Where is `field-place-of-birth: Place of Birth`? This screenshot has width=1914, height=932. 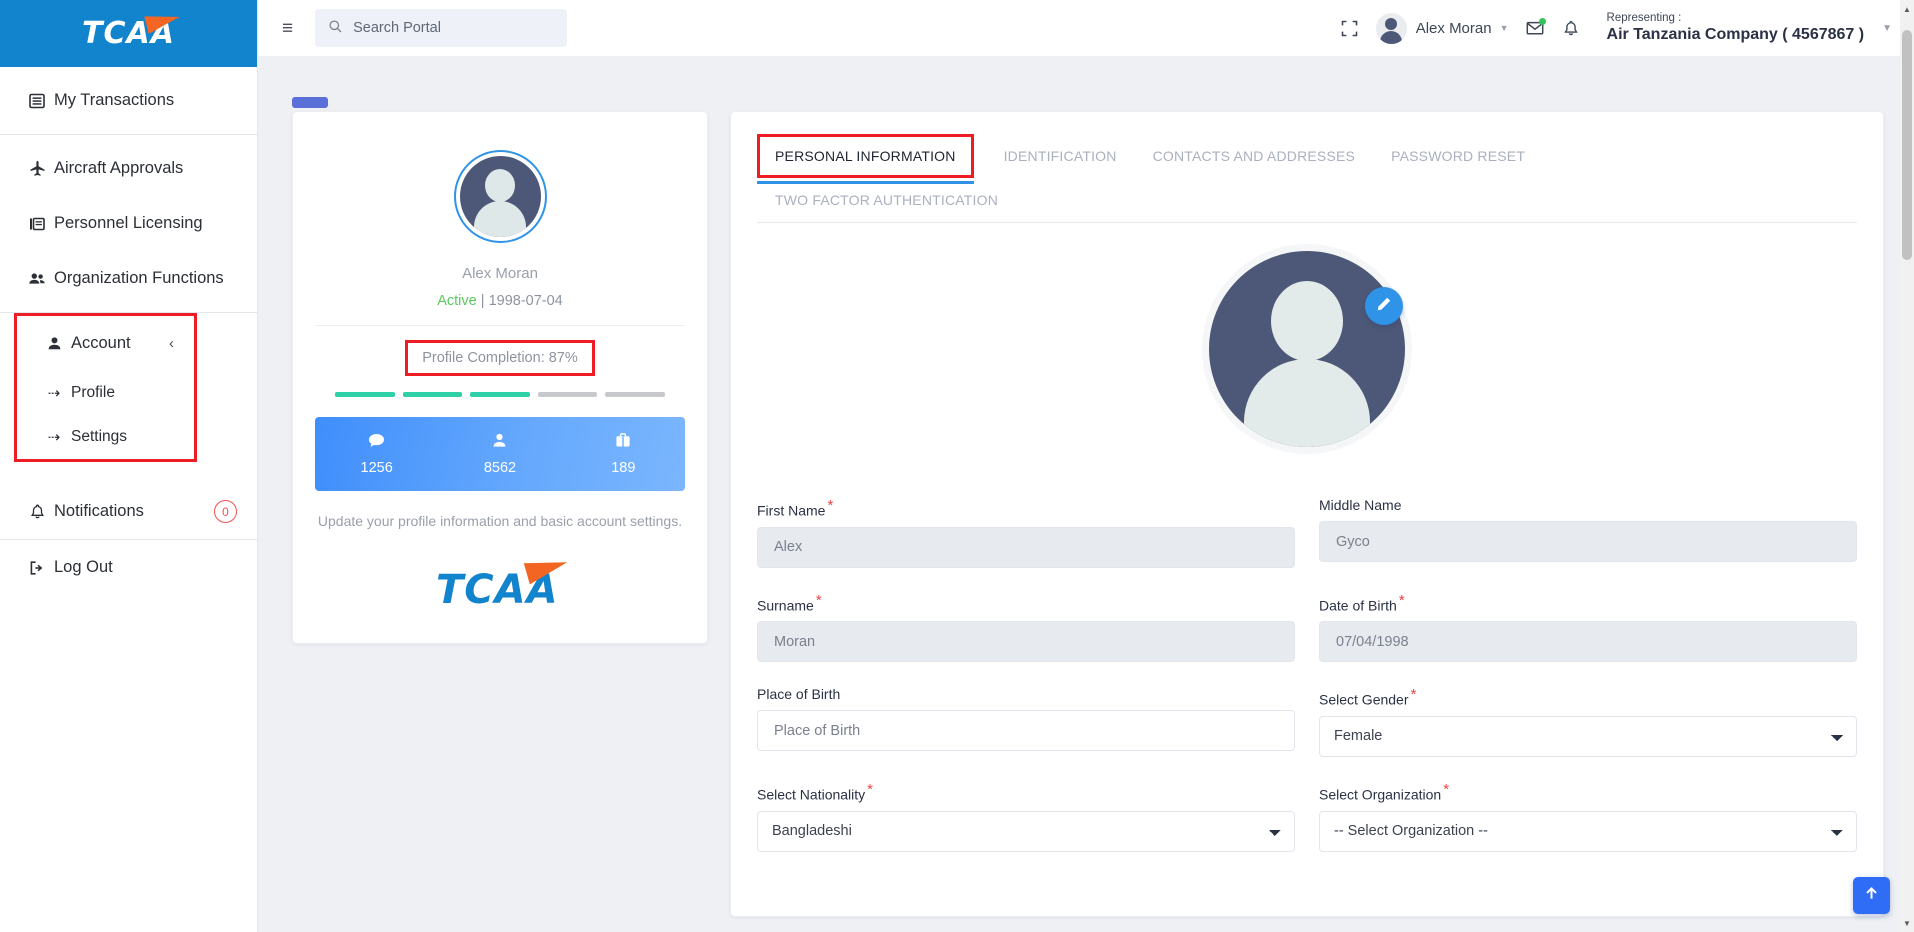
field-place-of-birth: Place of Birth is located at coordinates (1026, 721).